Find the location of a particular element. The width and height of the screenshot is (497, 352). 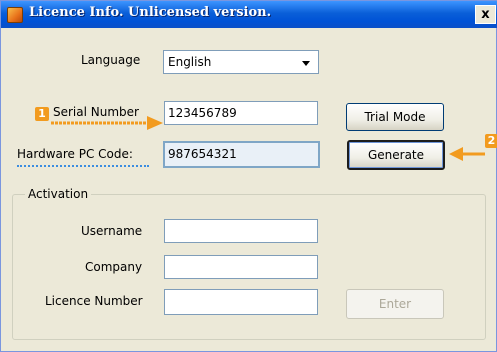

hardware-code-label: Hardware PC Code: is located at coordinates (75, 154).